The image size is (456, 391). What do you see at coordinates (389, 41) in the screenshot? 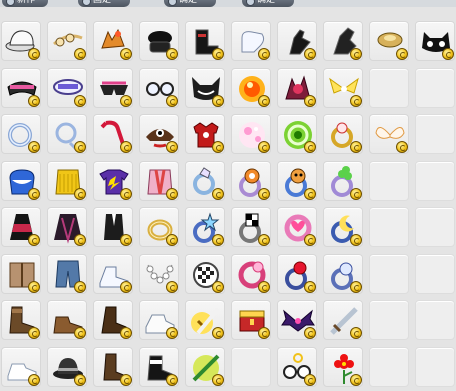
I see `inventory-slot-gold-earring` at bounding box center [389, 41].